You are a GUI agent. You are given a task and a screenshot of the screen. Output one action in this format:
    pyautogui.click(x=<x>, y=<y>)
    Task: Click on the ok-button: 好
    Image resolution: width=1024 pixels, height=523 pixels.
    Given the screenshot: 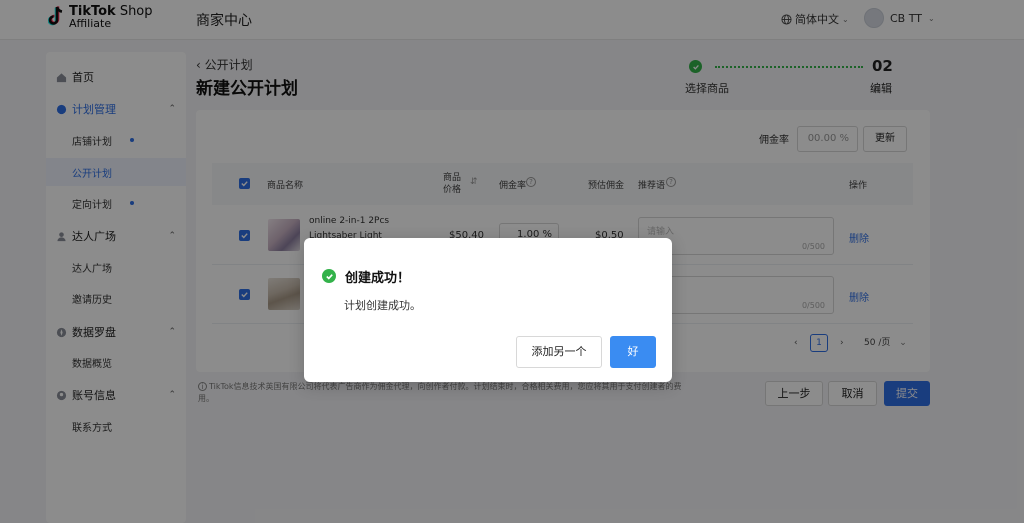 What is the action you would take?
    pyautogui.click(x=633, y=352)
    